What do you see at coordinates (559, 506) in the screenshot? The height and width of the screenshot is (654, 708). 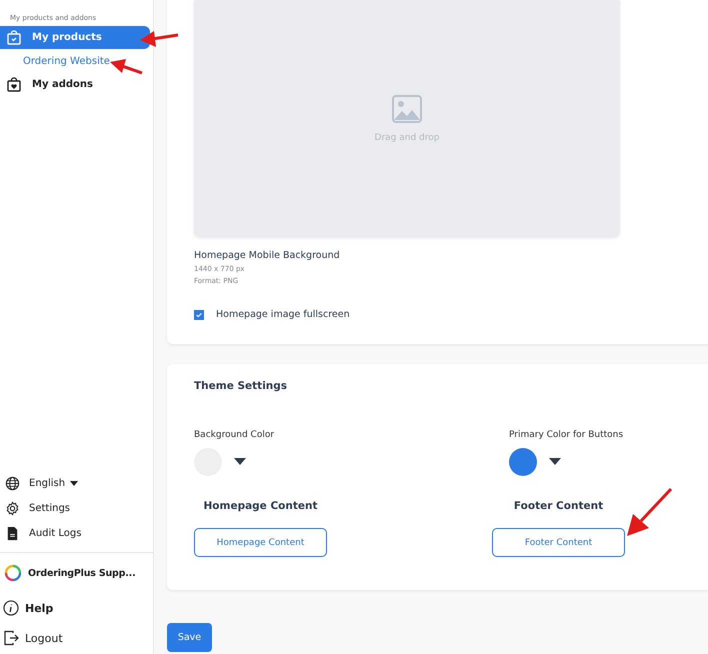 I see `content-heading: Footer Content` at bounding box center [559, 506].